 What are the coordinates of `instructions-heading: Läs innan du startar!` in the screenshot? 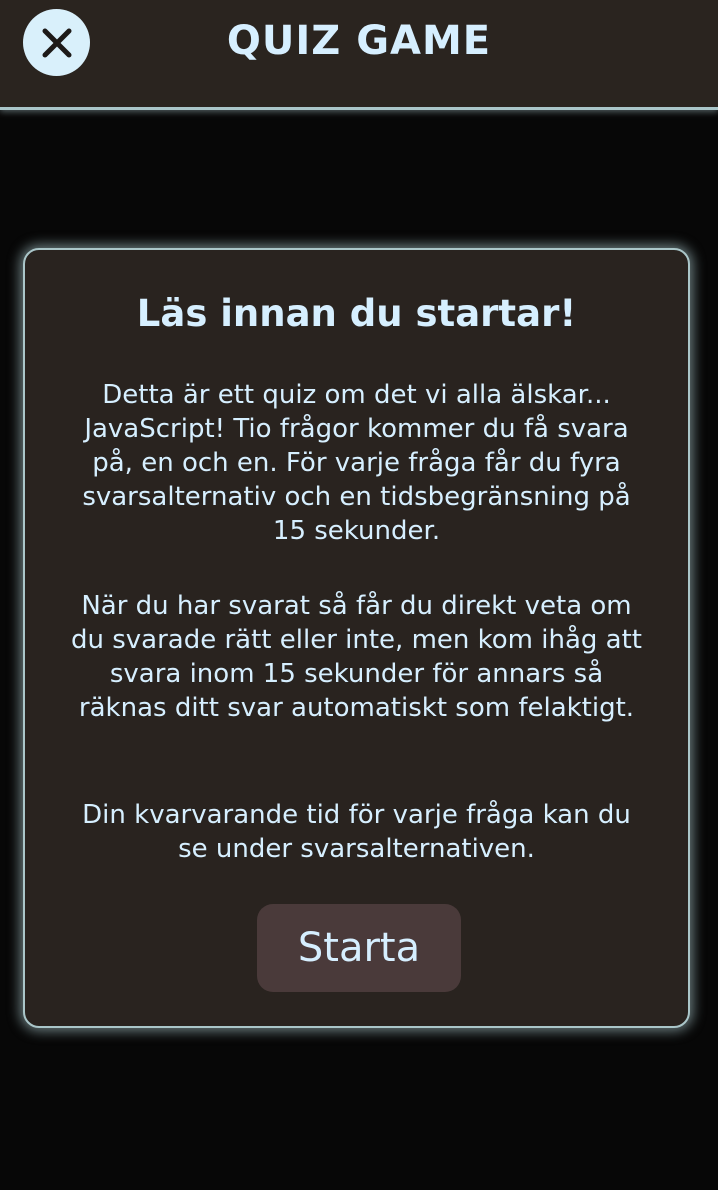 It's located at (356, 313).